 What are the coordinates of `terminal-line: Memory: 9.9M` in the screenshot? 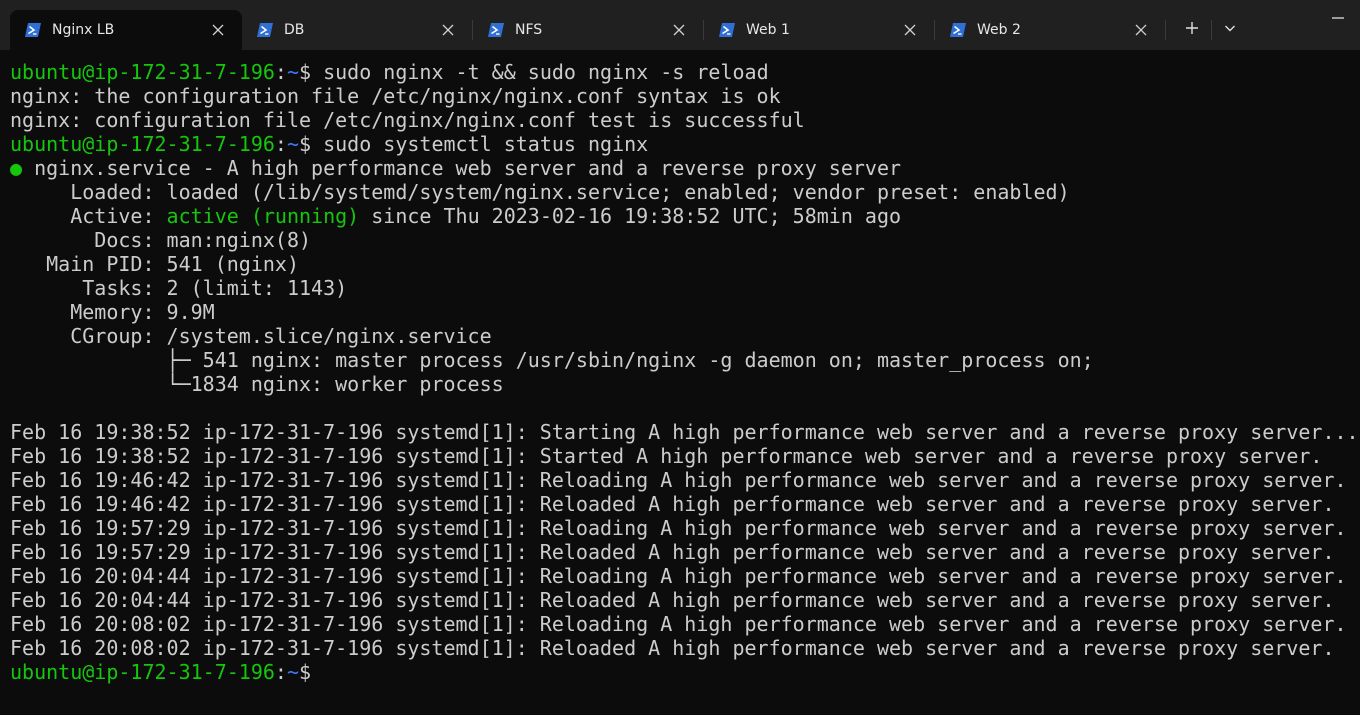 It's located at (112, 312).